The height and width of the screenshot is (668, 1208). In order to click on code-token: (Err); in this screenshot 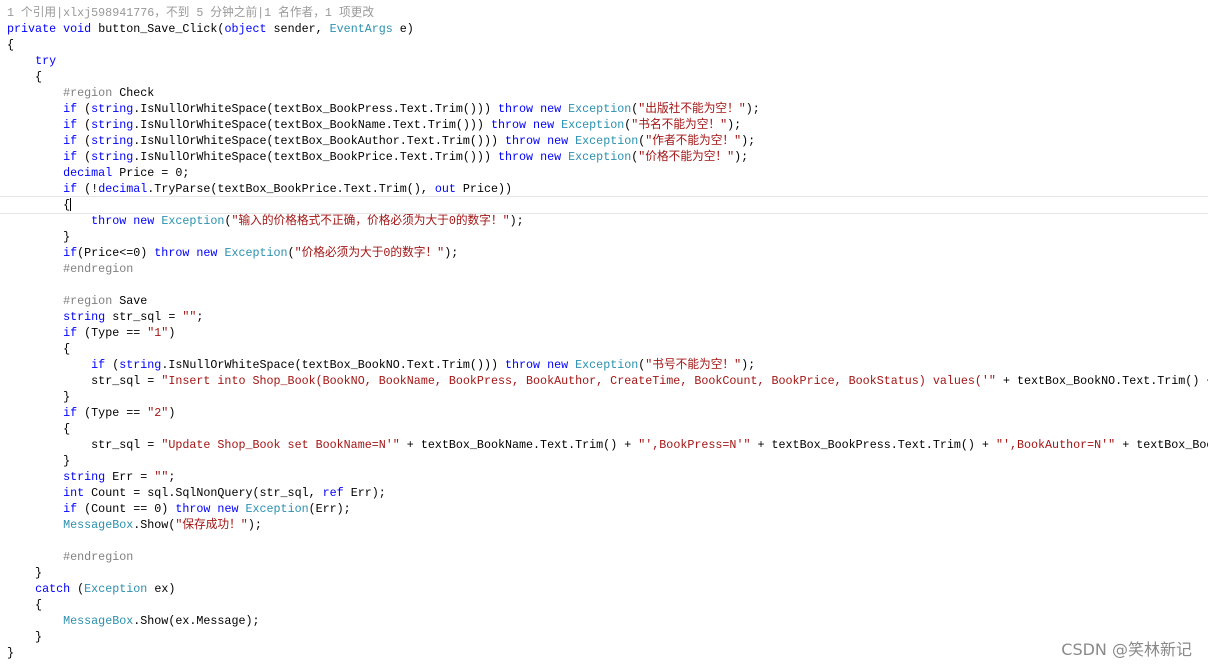, I will do `click(329, 509)`.